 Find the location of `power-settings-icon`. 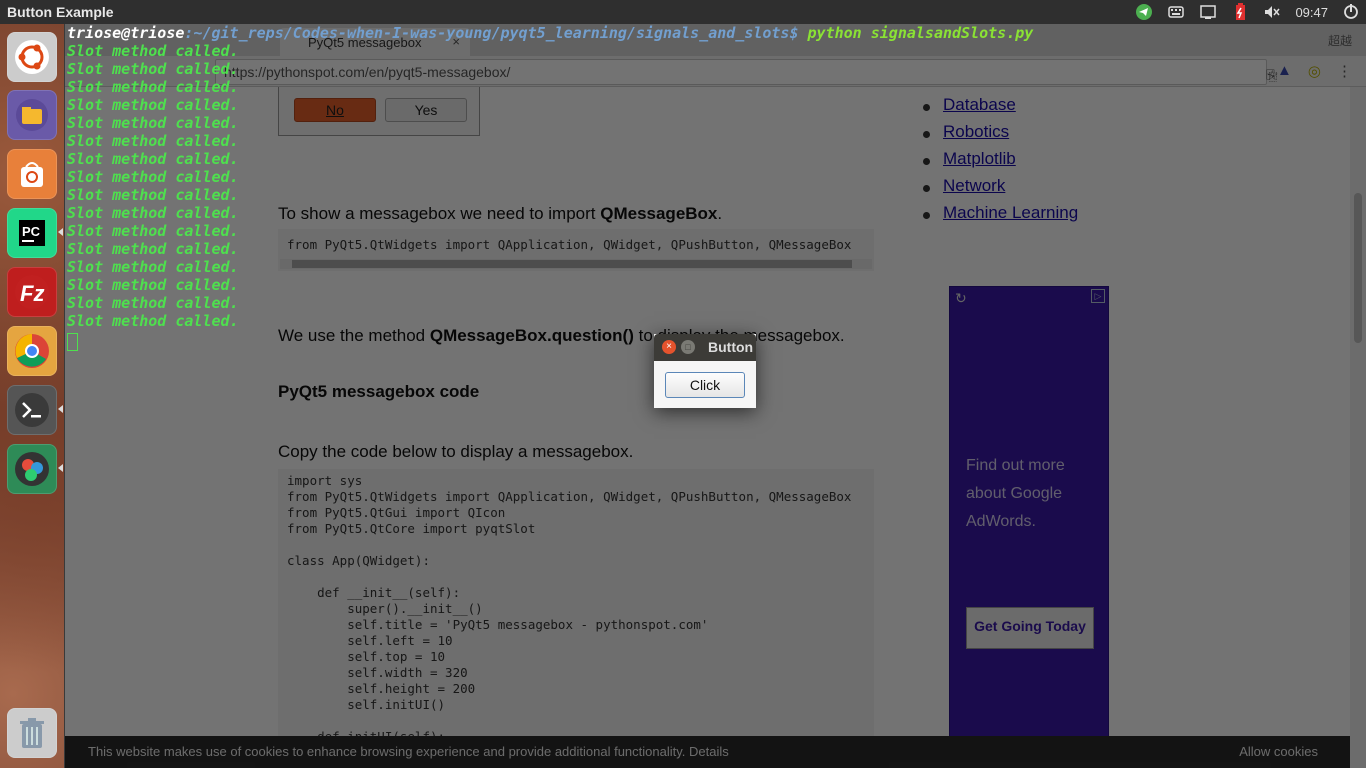

power-settings-icon is located at coordinates (1351, 12).